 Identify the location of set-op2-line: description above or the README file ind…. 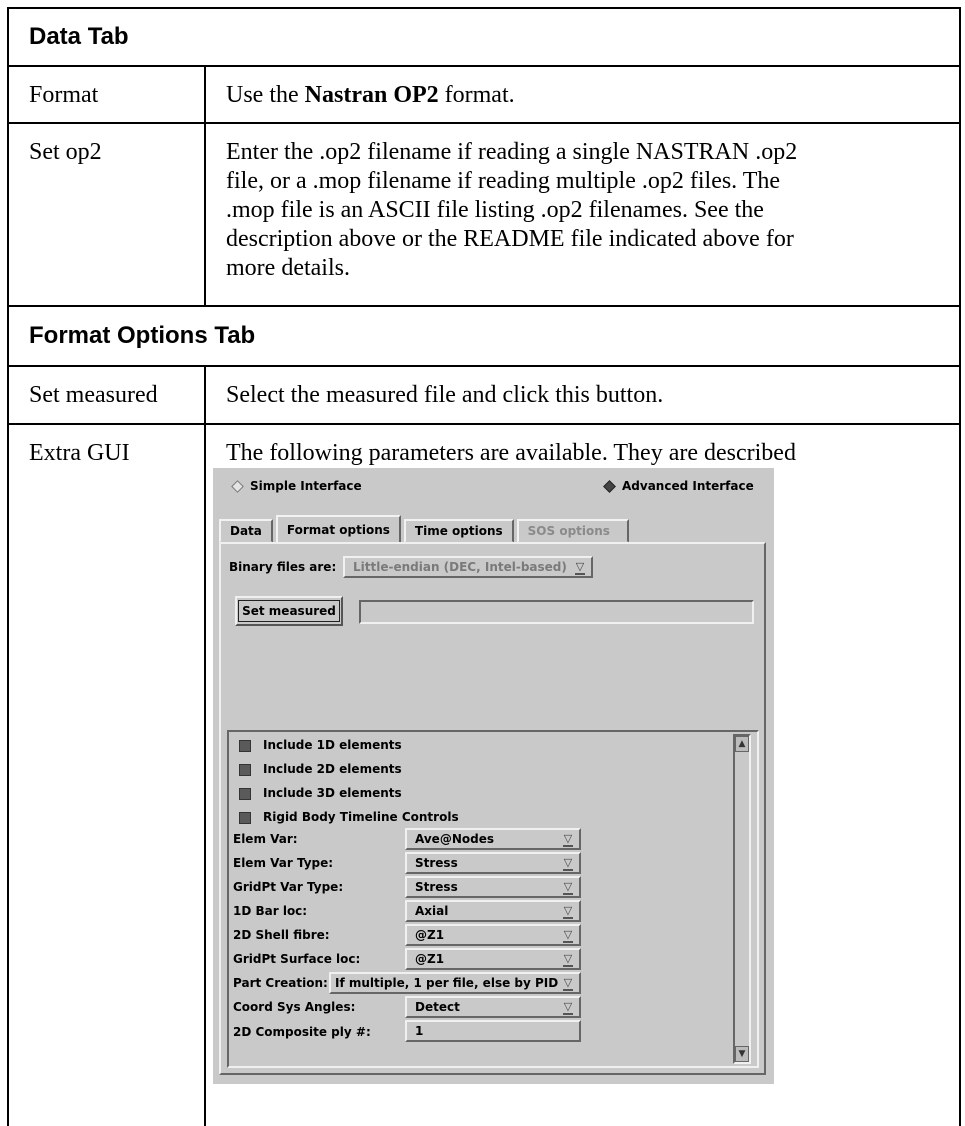
(510, 239).